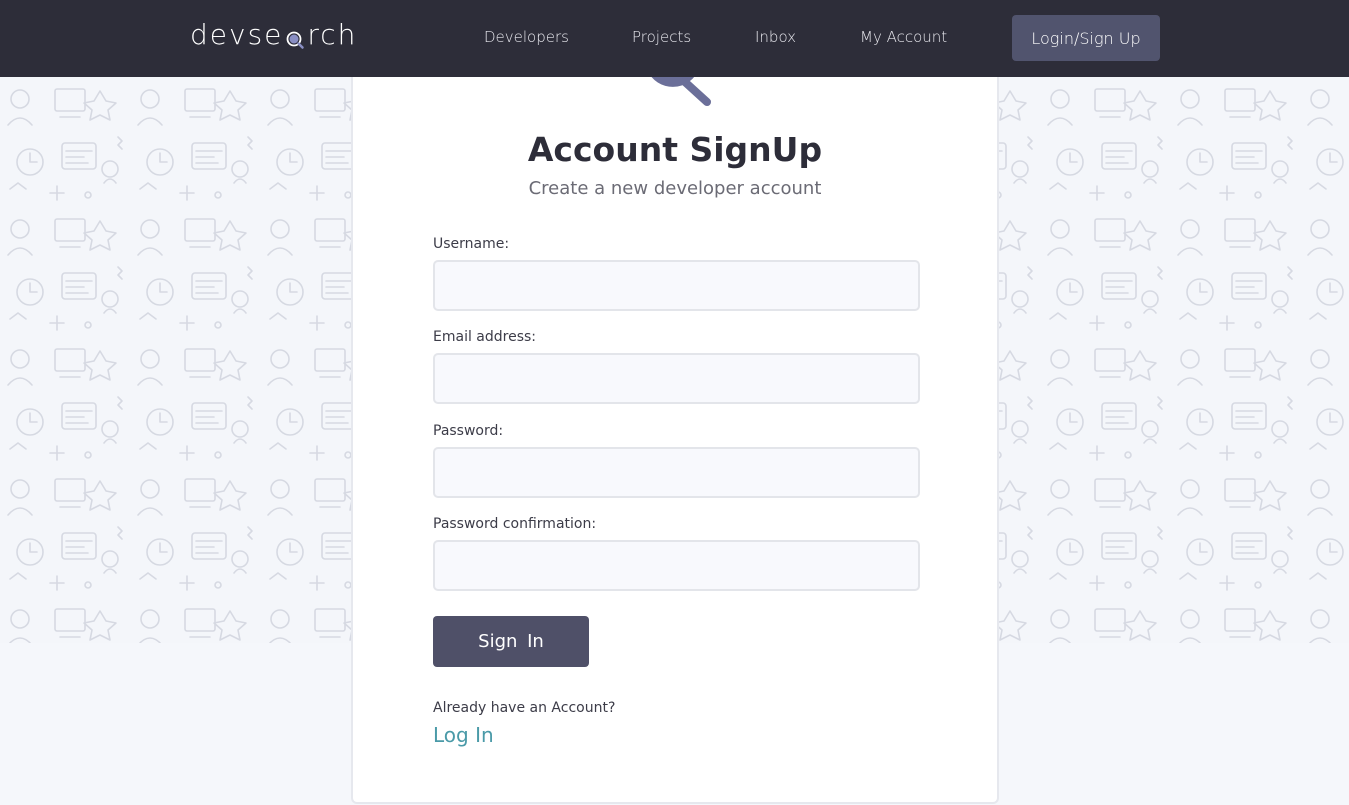  Describe the element at coordinates (463, 735) in the screenshot. I see `log-in-link: Log In` at that location.